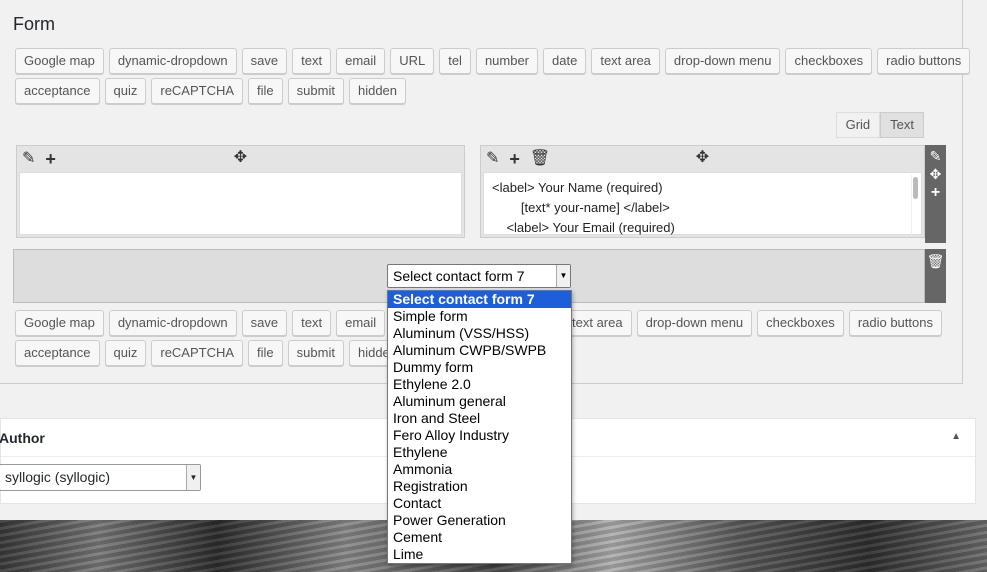  What do you see at coordinates (479, 554) in the screenshot?
I see `dropdown-option: Lime` at bounding box center [479, 554].